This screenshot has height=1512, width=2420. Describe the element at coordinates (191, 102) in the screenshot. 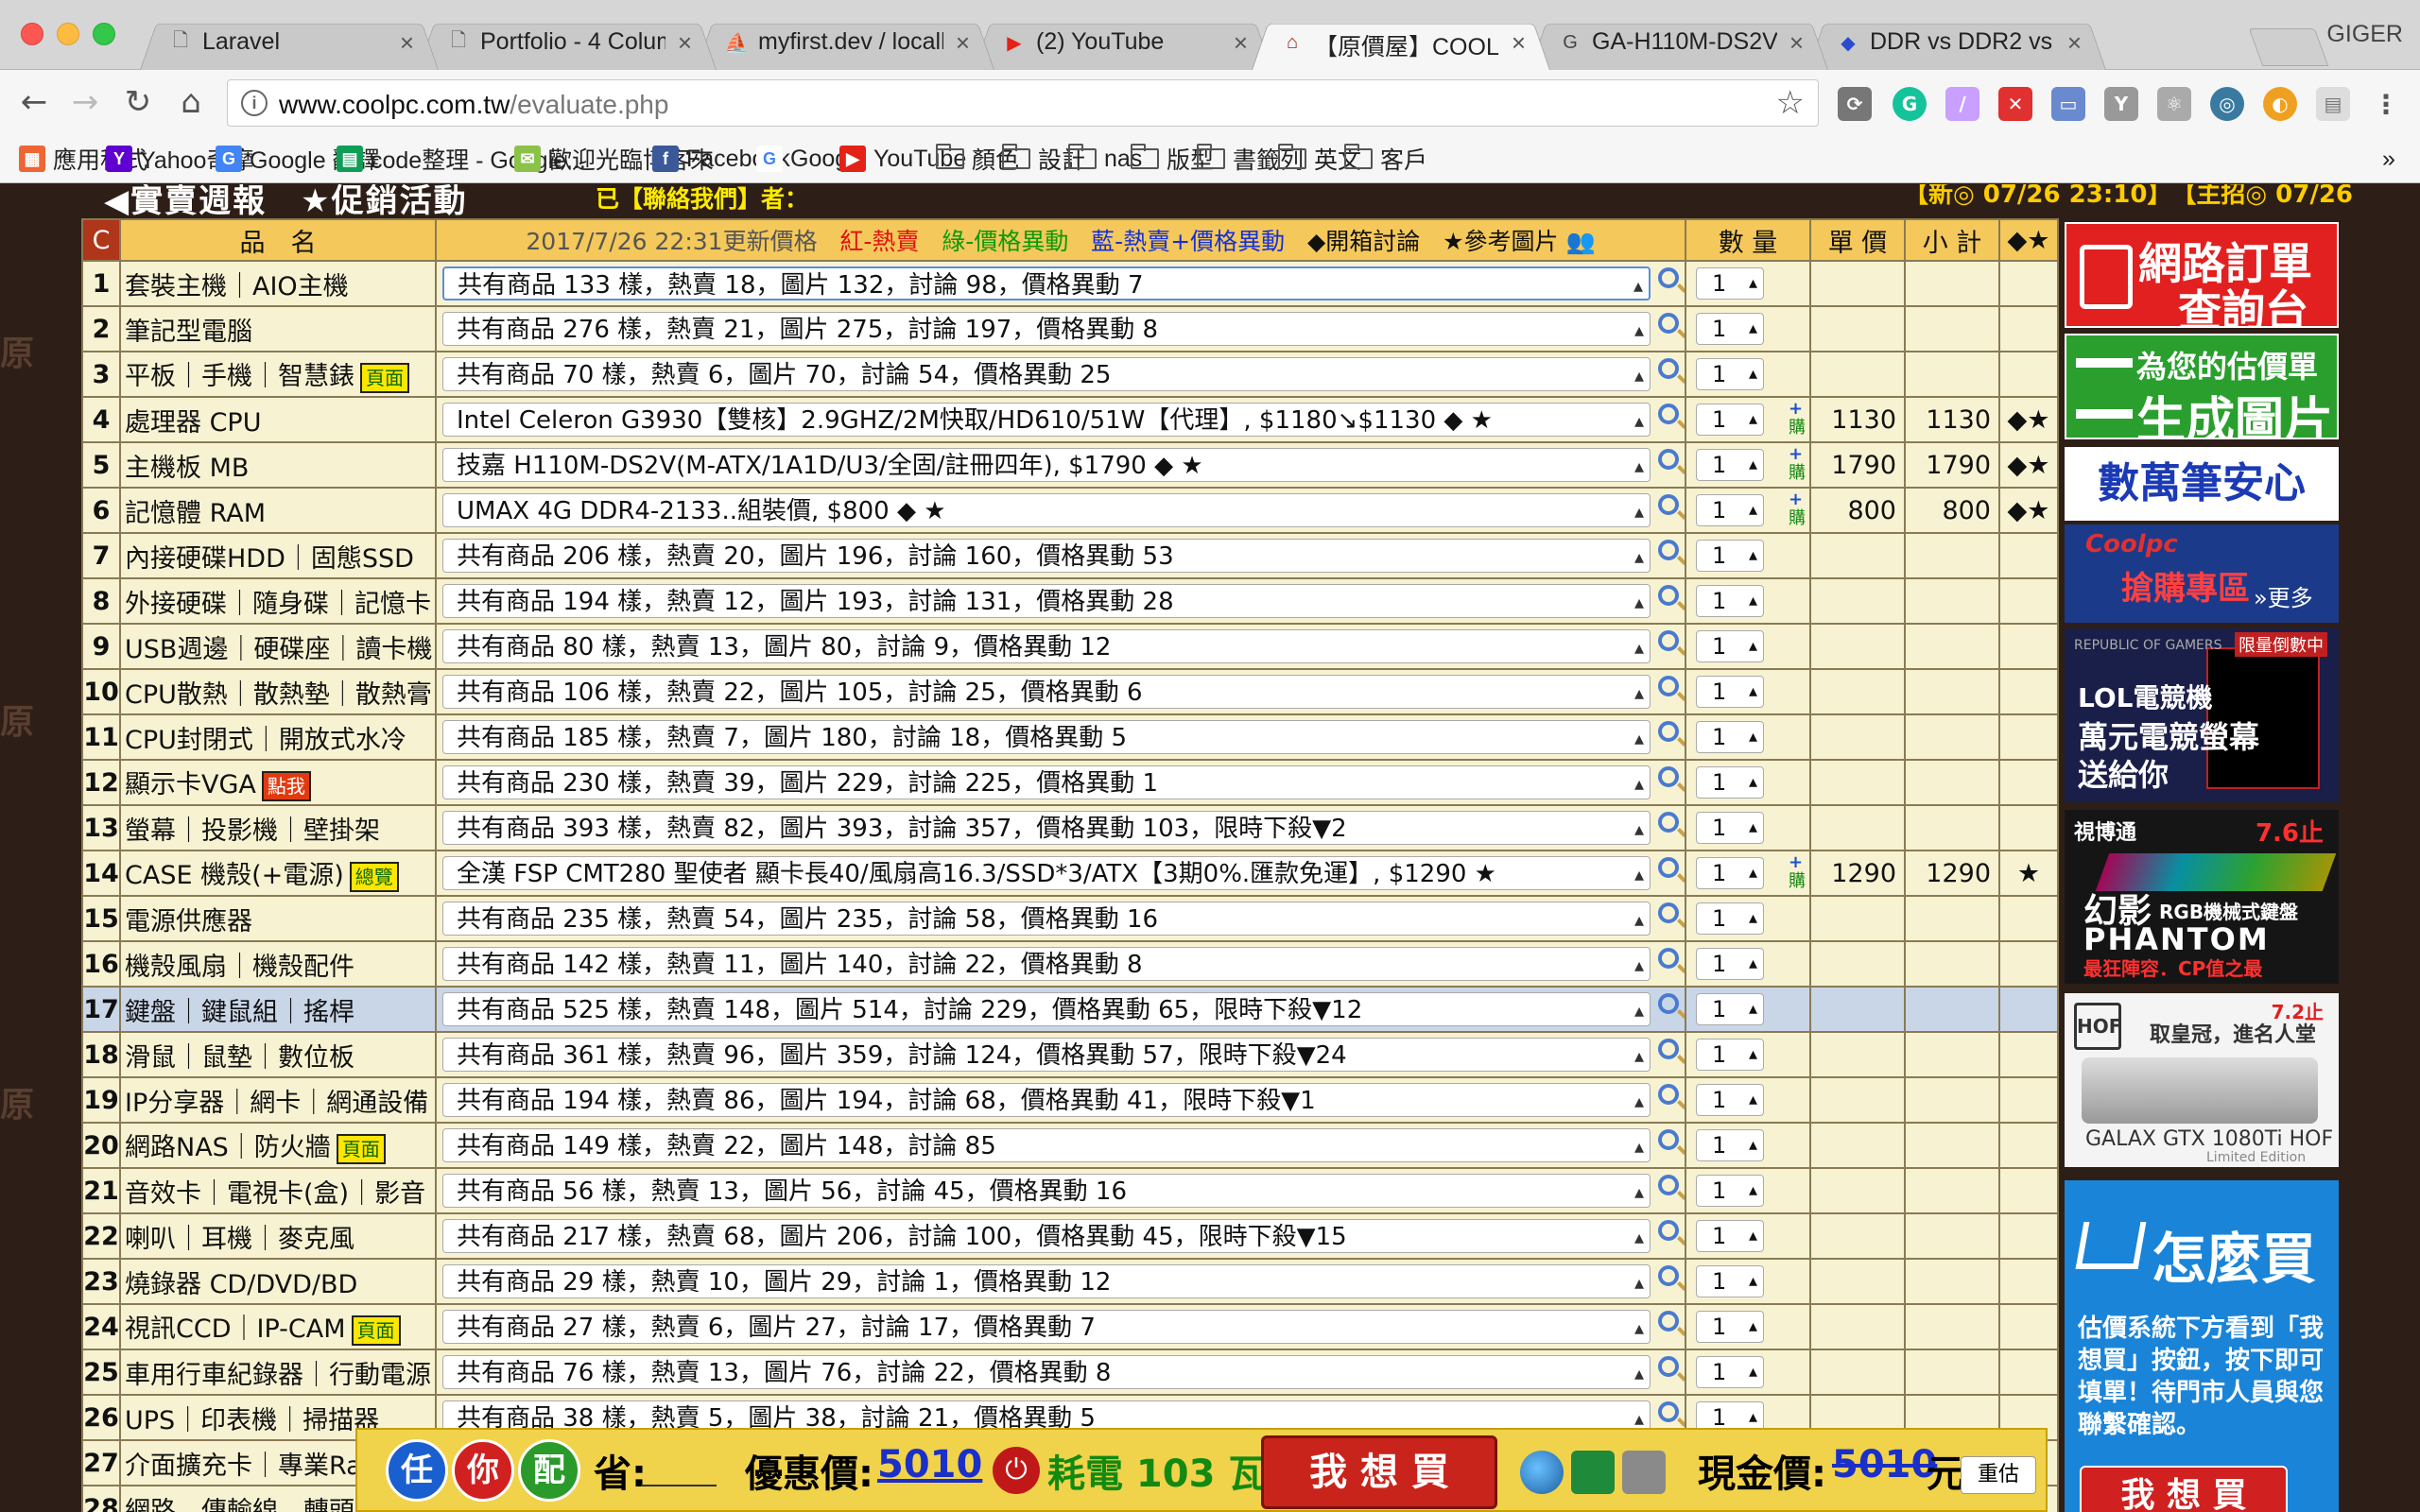

I see `home-icon: ⌂` at that location.